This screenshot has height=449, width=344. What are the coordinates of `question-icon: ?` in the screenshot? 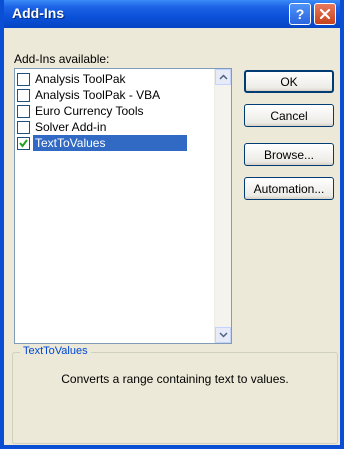 It's located at (300, 14).